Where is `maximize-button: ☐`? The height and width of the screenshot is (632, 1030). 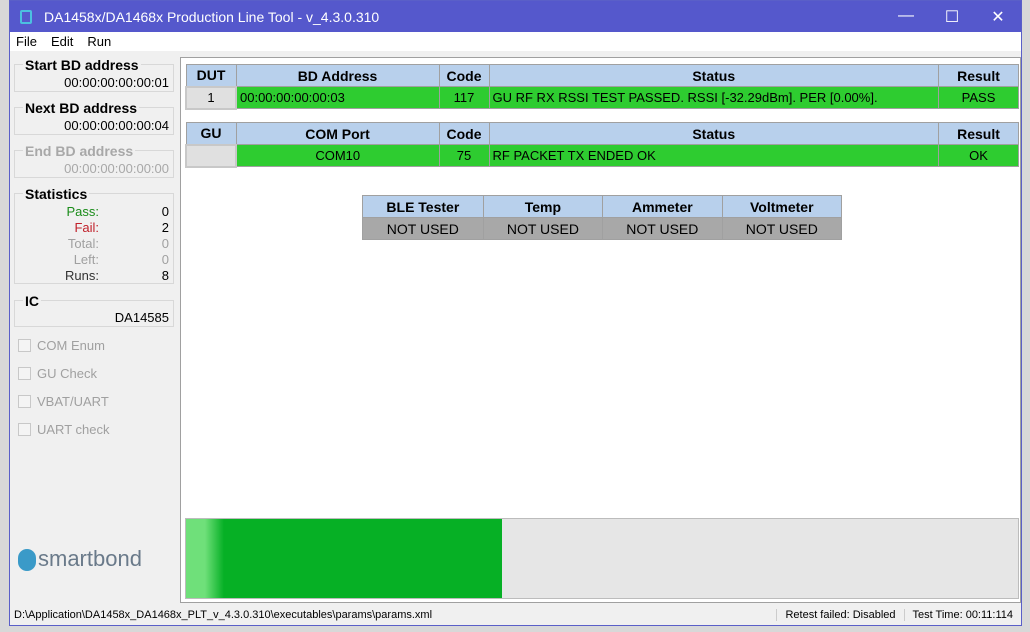
maximize-button: ☐ is located at coordinates (952, 17).